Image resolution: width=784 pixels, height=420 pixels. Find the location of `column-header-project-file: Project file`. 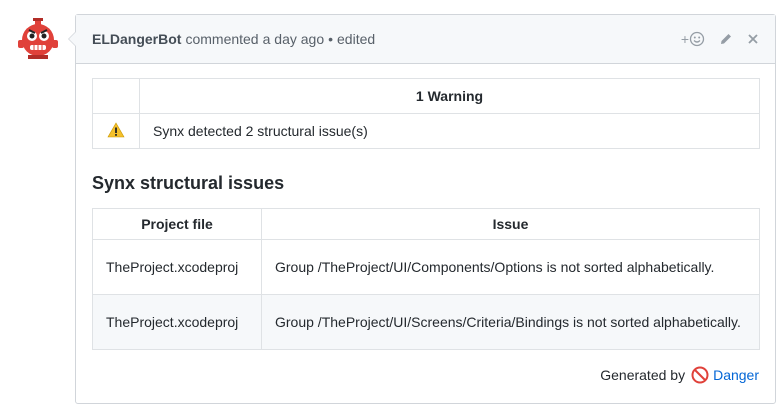

column-header-project-file: Project file is located at coordinates (177, 224).